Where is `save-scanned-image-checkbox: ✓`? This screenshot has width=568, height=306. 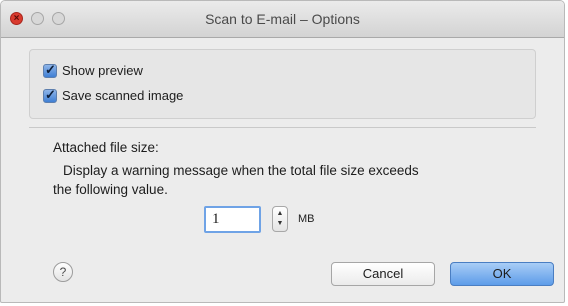
save-scanned-image-checkbox: ✓ is located at coordinates (50, 94).